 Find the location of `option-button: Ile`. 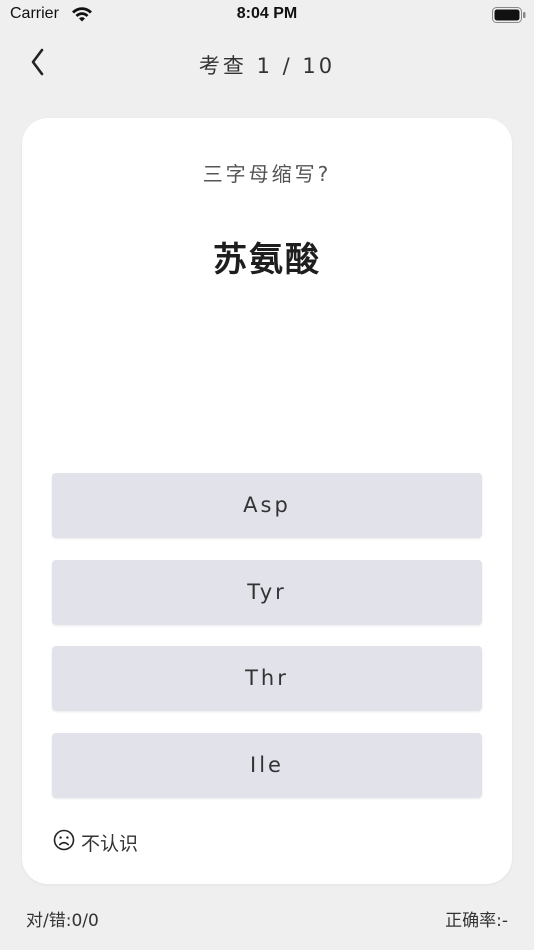

option-button: Ile is located at coordinates (267, 765).